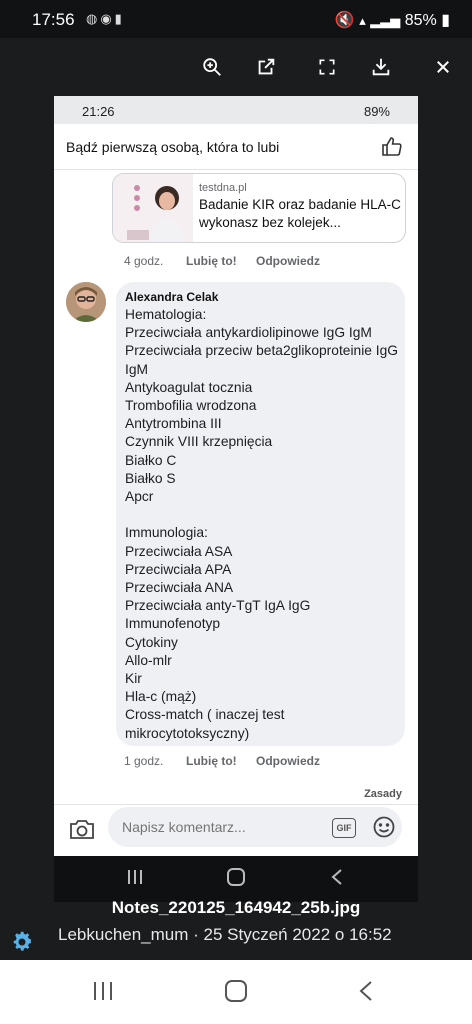 This screenshot has height=1024, width=472. Describe the element at coordinates (105, 18) in the screenshot. I see `notification-icons: ◍◉▮` at that location.